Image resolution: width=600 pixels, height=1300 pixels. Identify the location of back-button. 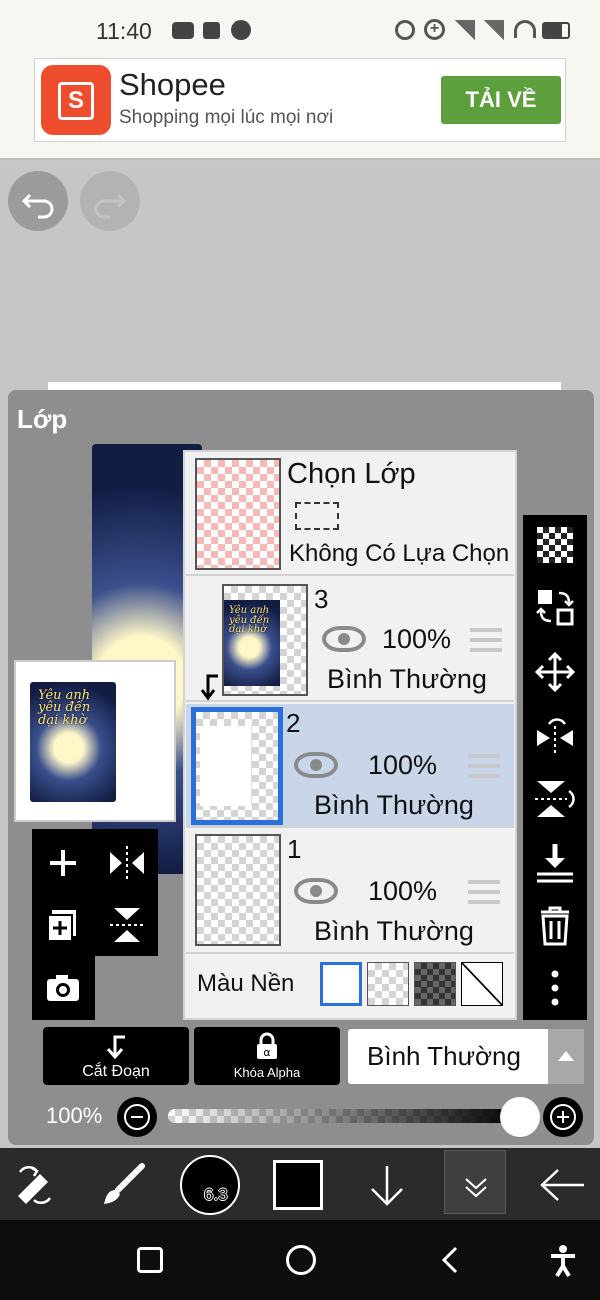
(562, 1185).